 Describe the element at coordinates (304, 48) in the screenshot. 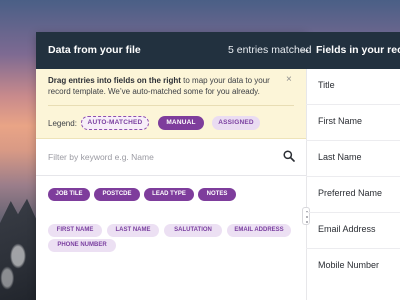

I see `arrow-right-icon: →` at that location.